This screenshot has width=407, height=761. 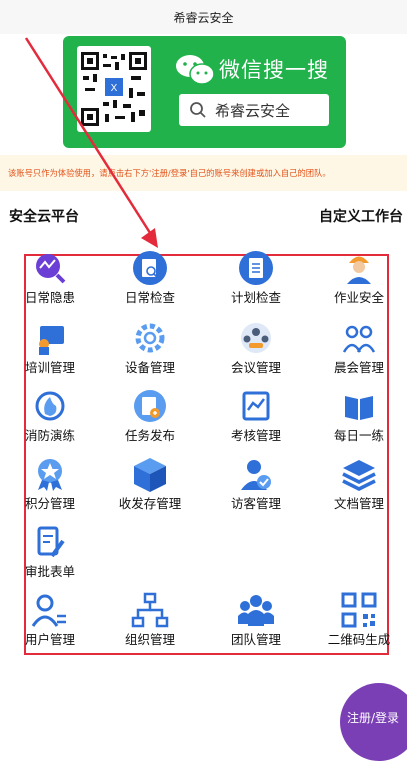 I want to click on feature-item: 考核管理, so click(x=256, y=418).